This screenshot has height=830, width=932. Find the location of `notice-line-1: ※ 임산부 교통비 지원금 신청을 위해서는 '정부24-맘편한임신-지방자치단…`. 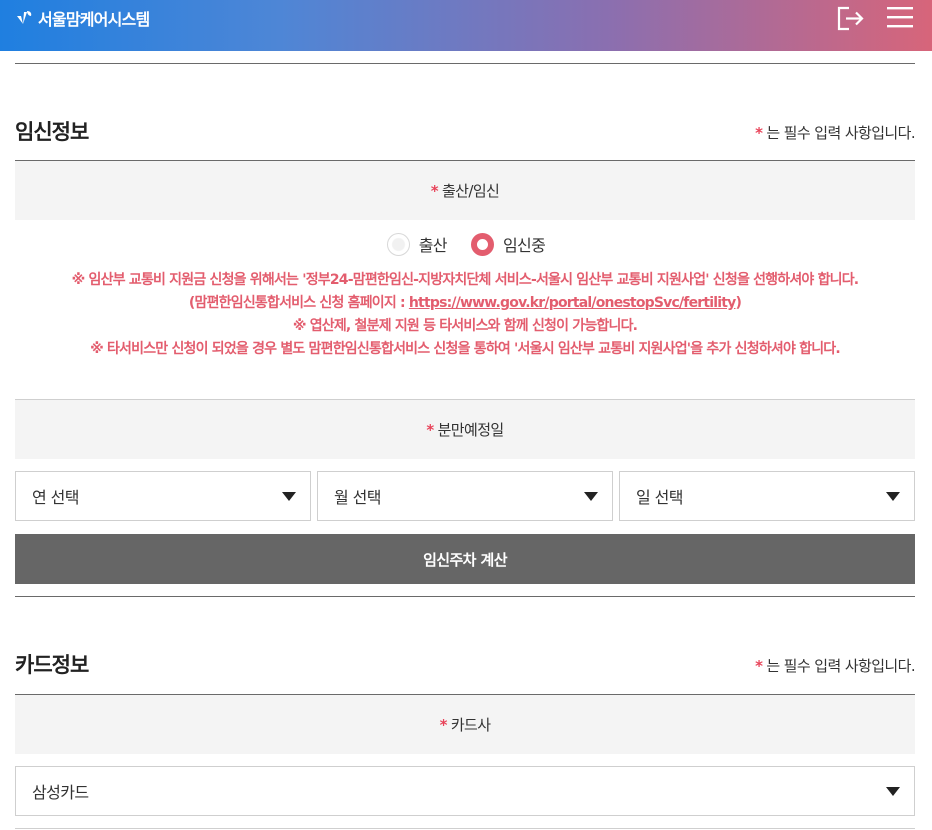

notice-line-1: ※ 임산부 교통비 지원금 신청을 위해서는 '정부24-맘편한임신-지방자치단… is located at coordinates (465, 280).